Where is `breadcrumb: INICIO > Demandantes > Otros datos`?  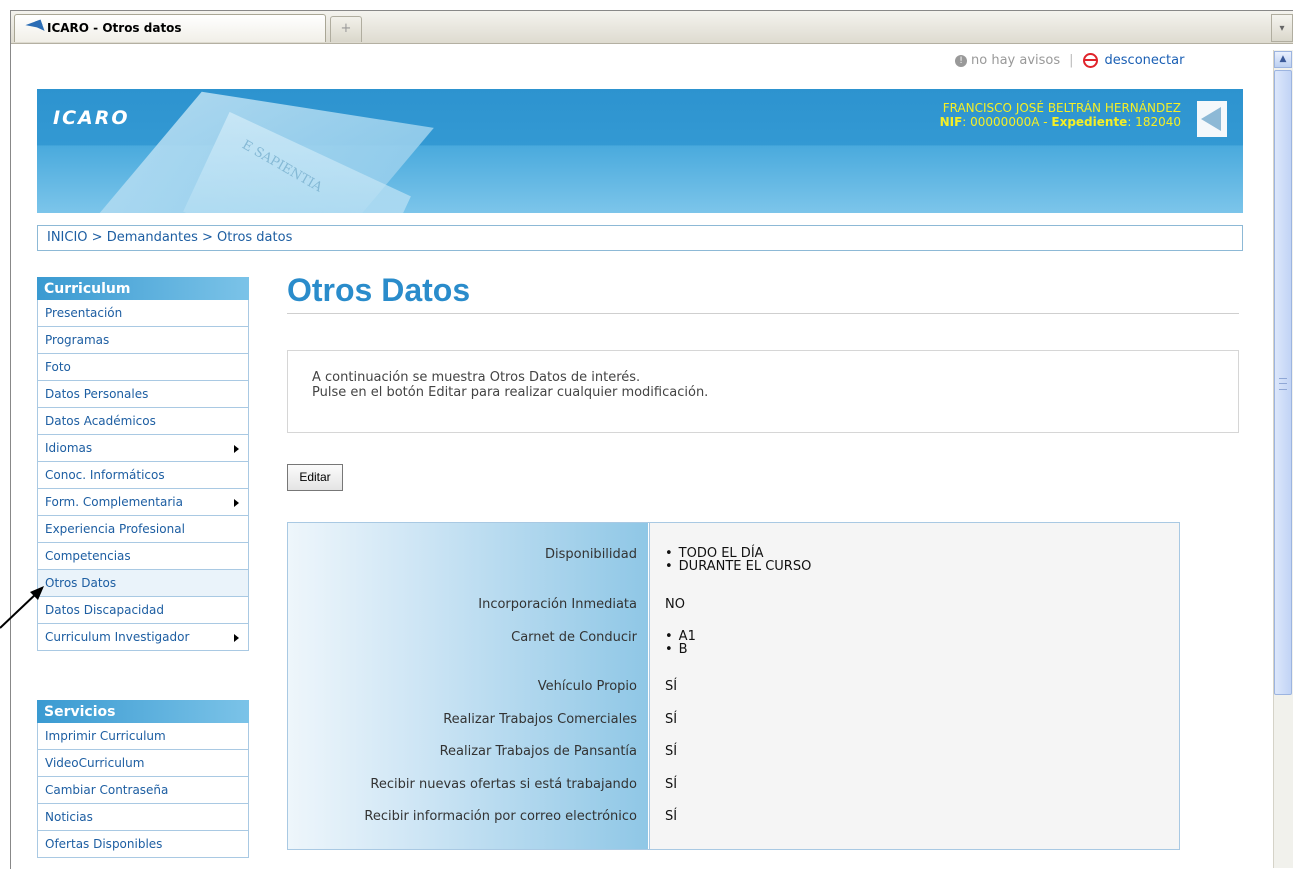
breadcrumb: INICIO > Demandantes > Otros datos is located at coordinates (640, 238).